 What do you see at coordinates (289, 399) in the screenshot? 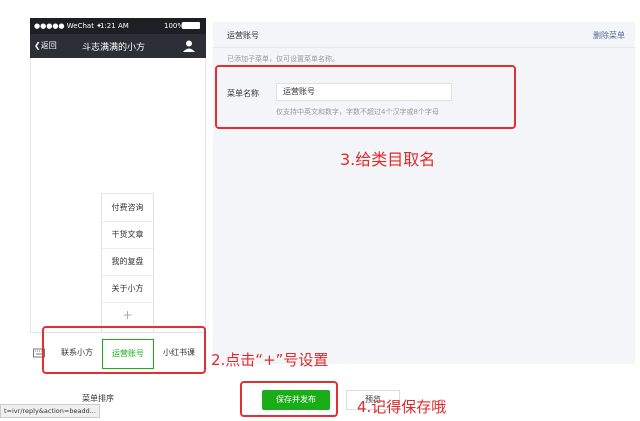
I see `annotation-box-save` at bounding box center [289, 399].